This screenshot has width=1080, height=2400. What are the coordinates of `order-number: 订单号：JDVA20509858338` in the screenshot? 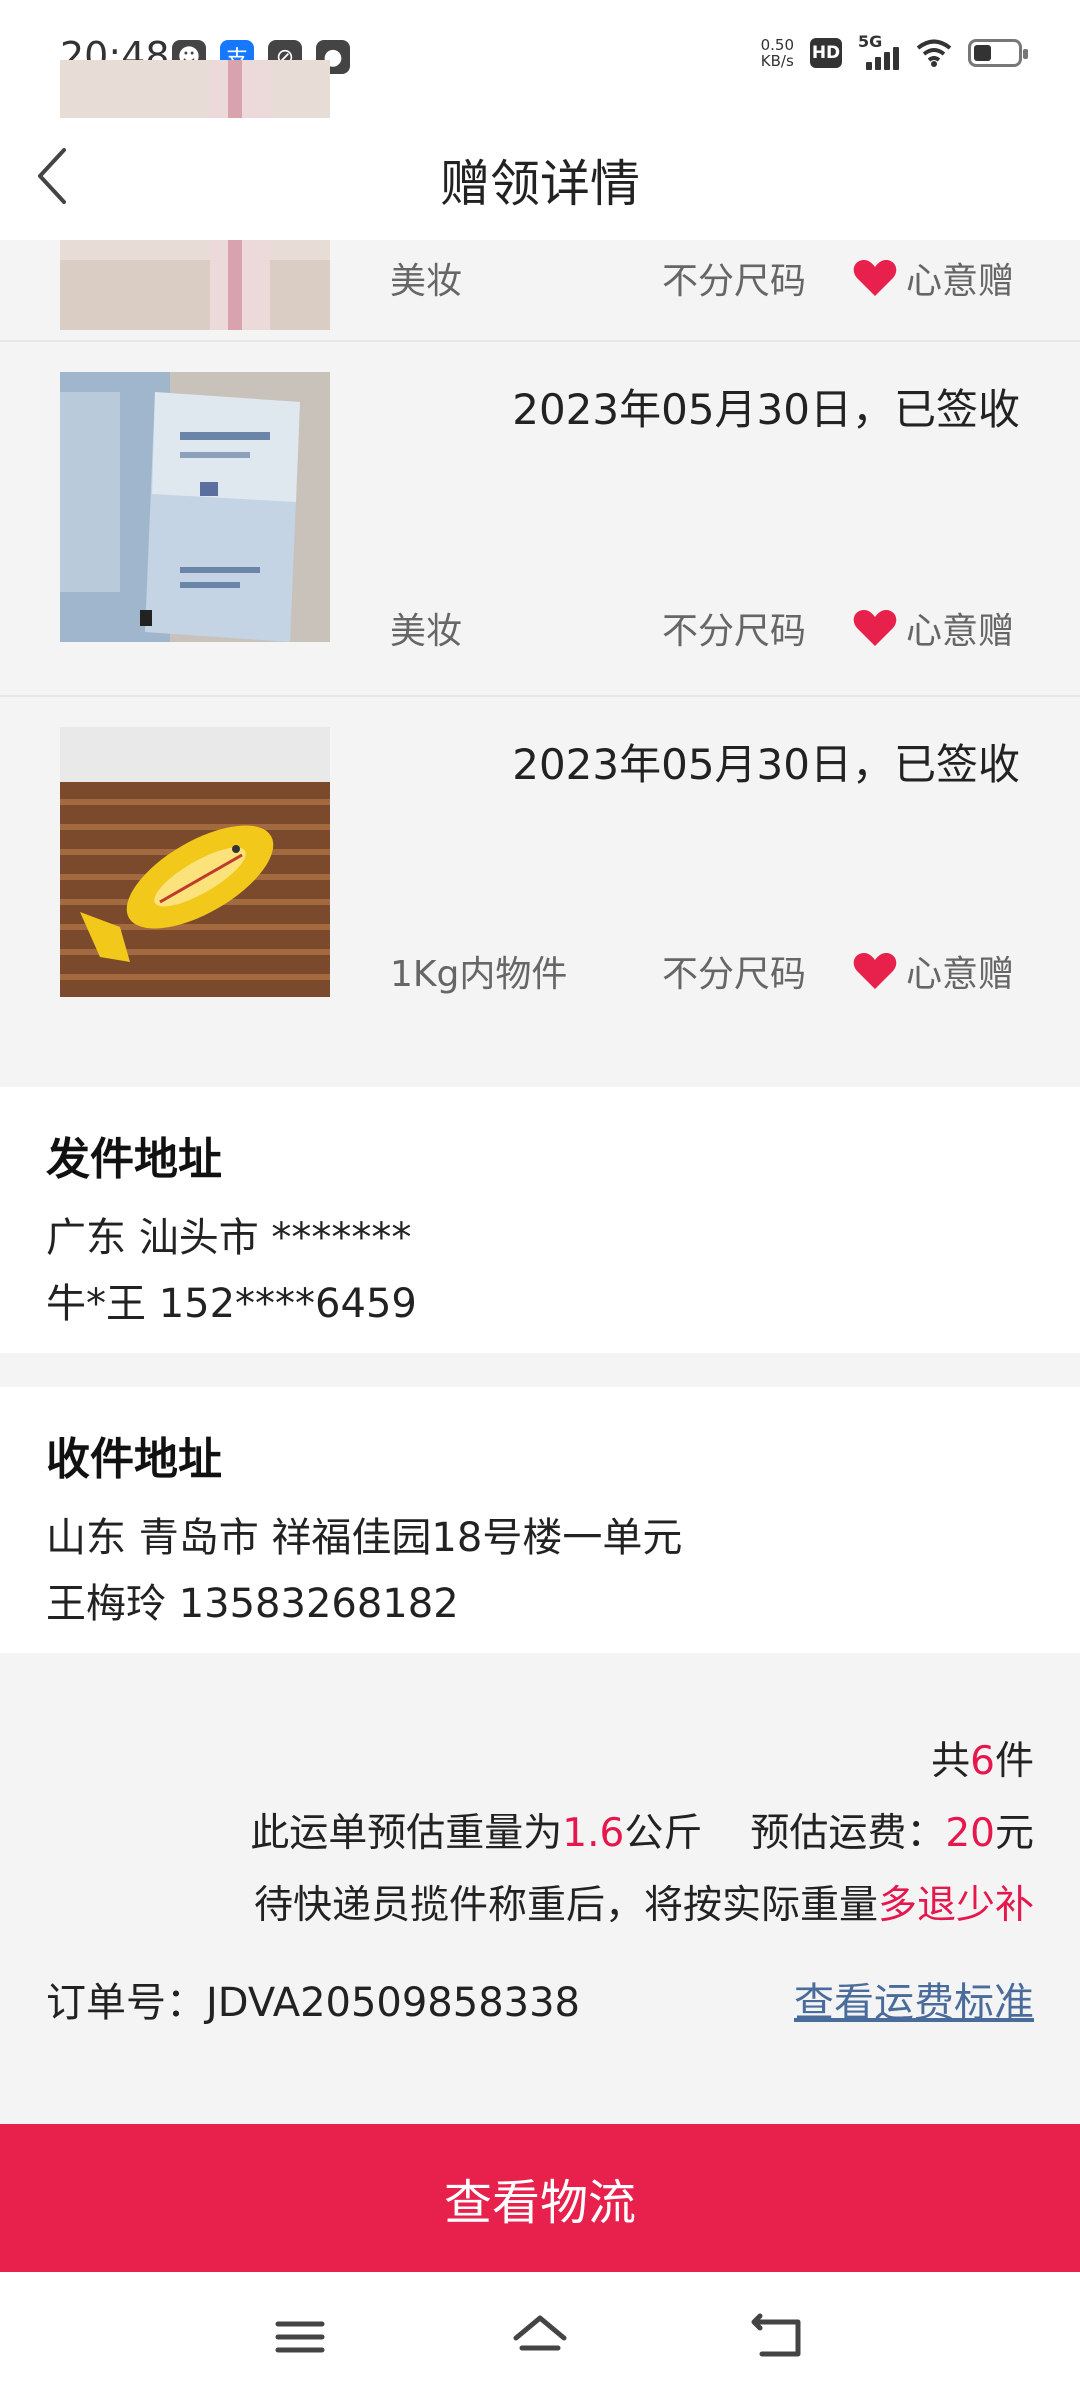 It's located at (313, 2003).